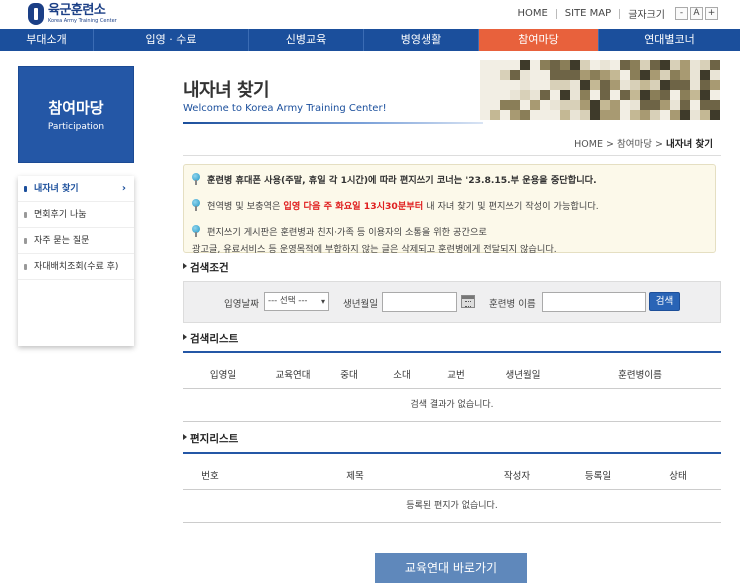 The height and width of the screenshot is (585, 740). Describe the element at coordinates (226, 90) in the screenshot. I see `page-title: 내자녀 찾기` at that location.